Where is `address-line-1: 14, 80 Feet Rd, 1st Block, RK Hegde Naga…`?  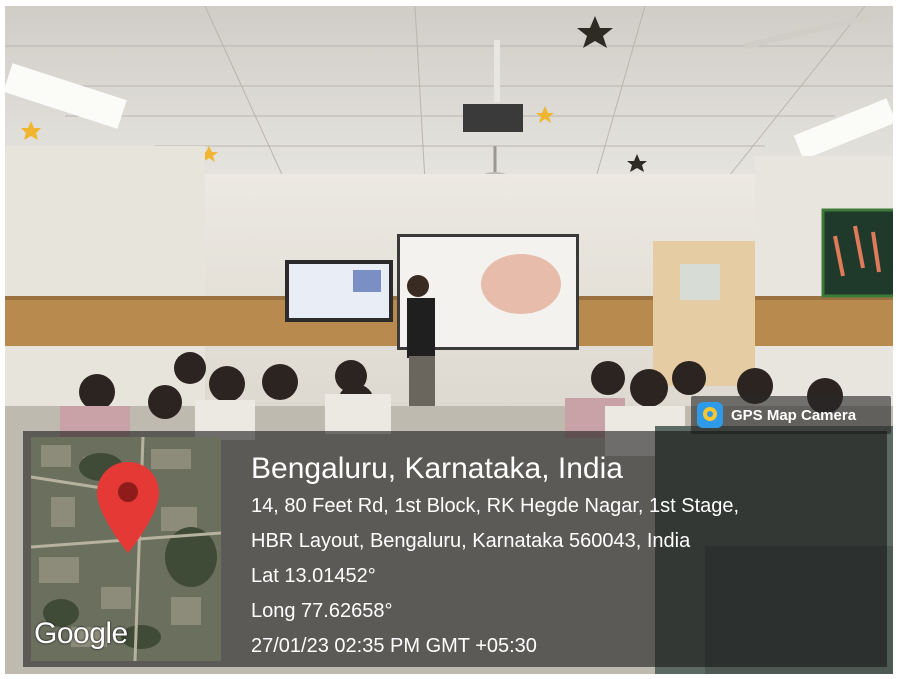
address-line-1: 14, 80 Feet Rd, 1st Block, RK Hegde Naga… is located at coordinates (495, 506).